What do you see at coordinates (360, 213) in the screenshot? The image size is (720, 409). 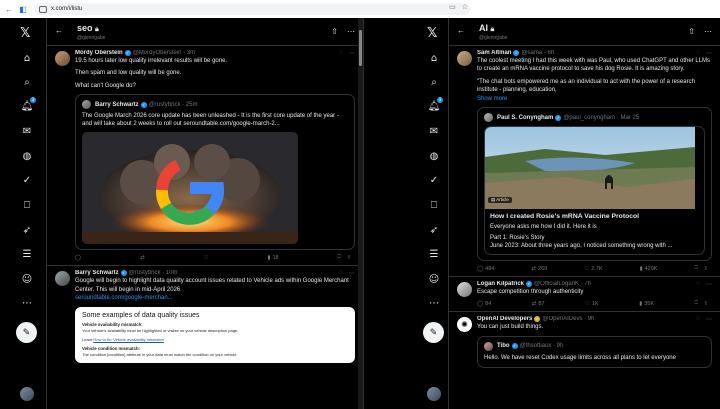 I see `scrollbar` at bounding box center [360, 213].